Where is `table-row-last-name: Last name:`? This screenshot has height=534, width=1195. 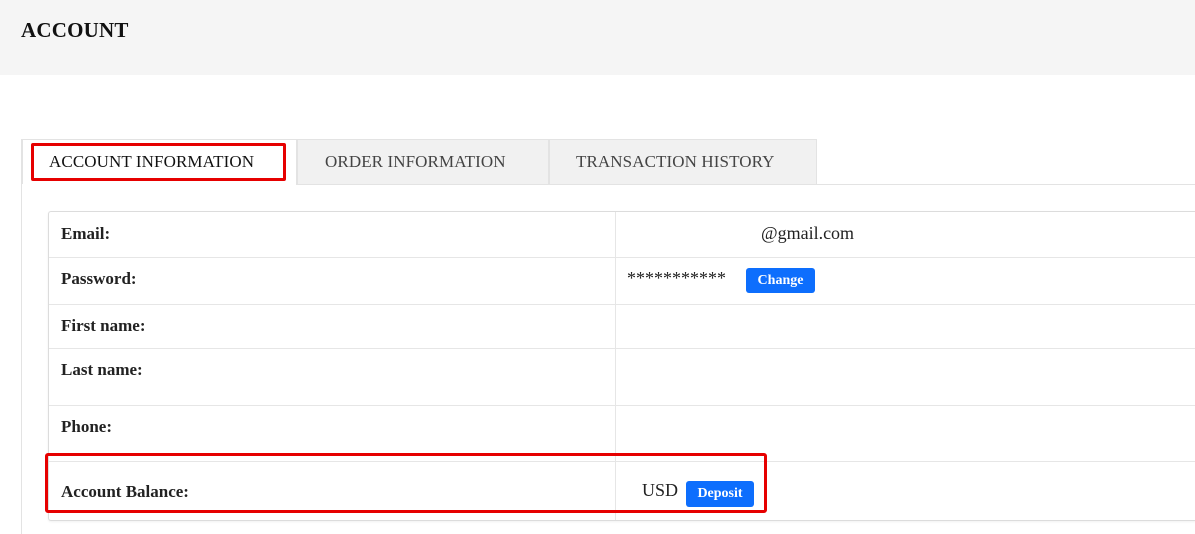
table-row-last-name: Last name: is located at coordinates (622, 376).